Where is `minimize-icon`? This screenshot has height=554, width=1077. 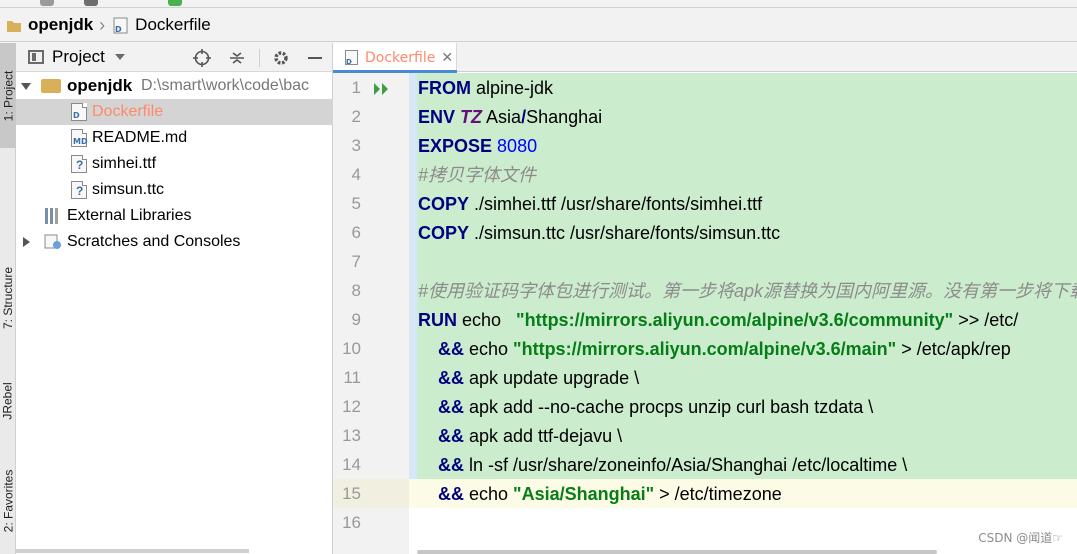
minimize-icon is located at coordinates (315, 58).